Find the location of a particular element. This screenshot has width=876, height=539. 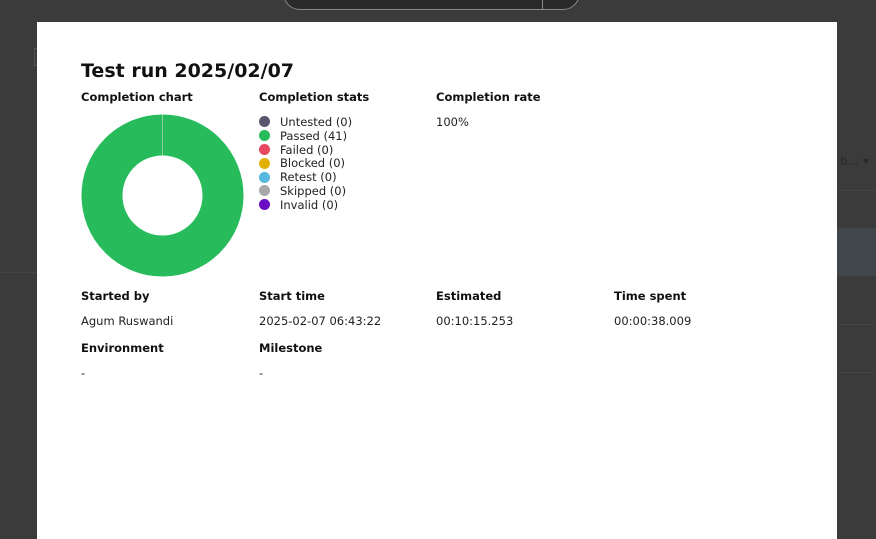

legend-item-untested: Untested (0) is located at coordinates (305, 122).